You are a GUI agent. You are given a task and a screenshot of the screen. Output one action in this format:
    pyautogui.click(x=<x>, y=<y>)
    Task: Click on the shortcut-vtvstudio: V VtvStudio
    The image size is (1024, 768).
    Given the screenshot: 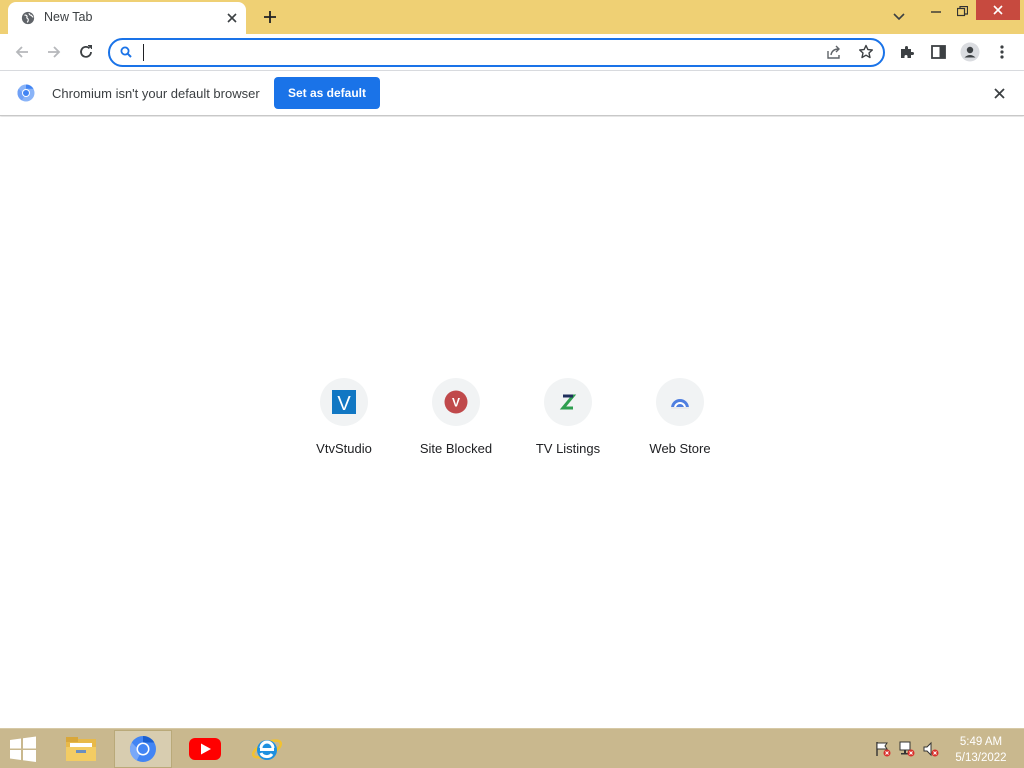 What is the action you would take?
    pyautogui.click(x=344, y=421)
    